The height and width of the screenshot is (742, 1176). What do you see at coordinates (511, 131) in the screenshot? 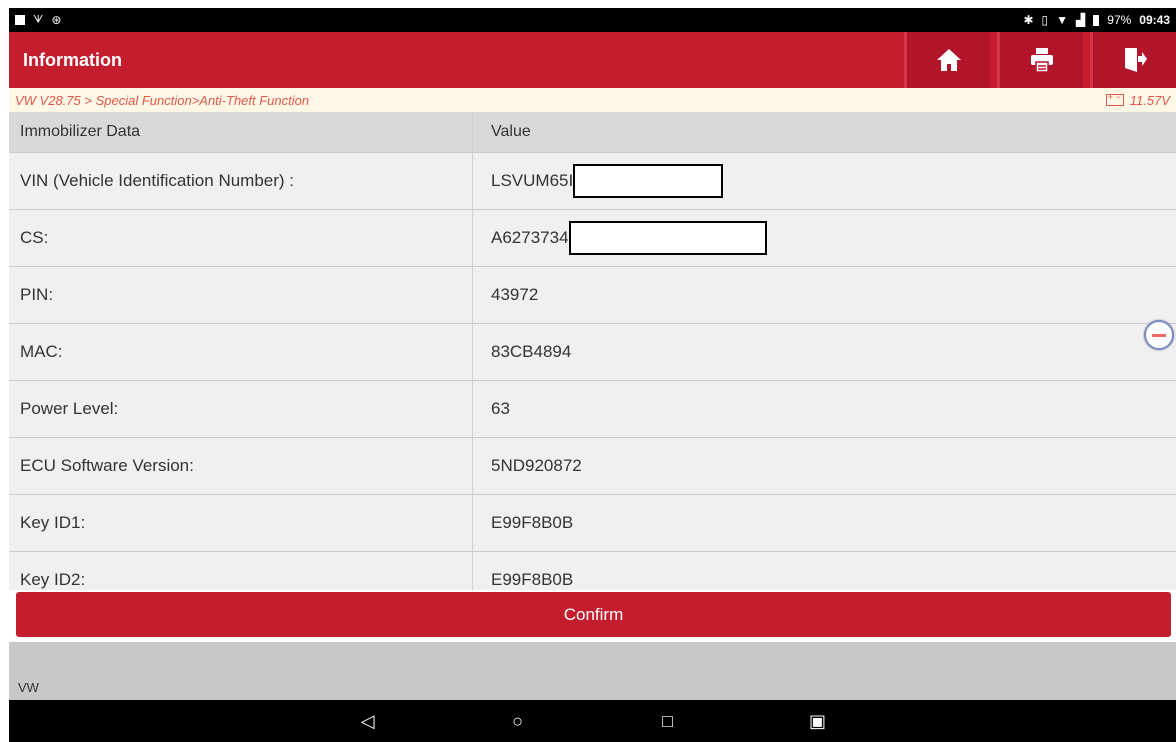
I see `column-header-value: Value` at bounding box center [511, 131].